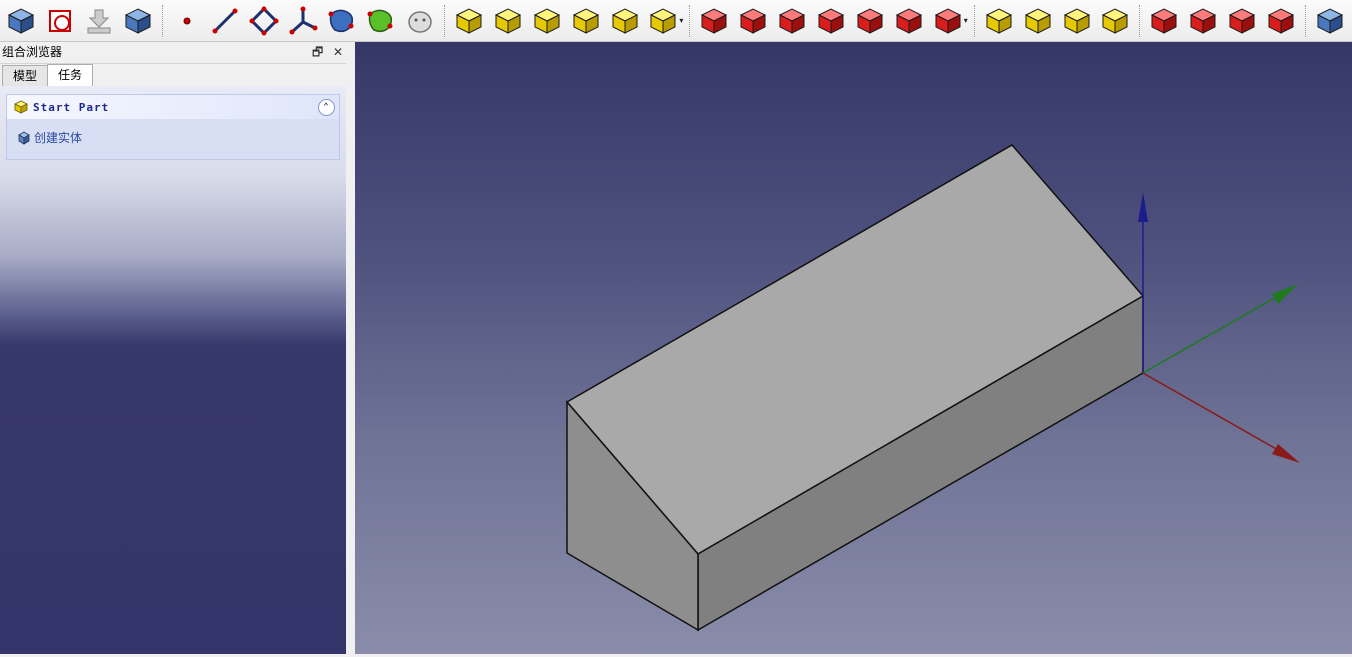  I want to click on y-axis-arrow-icon, so click(1285, 294).